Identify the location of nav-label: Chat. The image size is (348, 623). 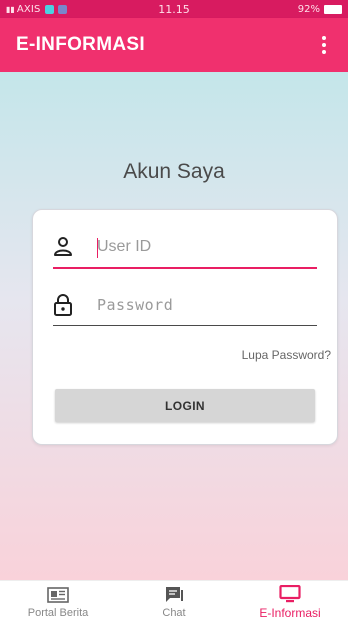
(174, 612).